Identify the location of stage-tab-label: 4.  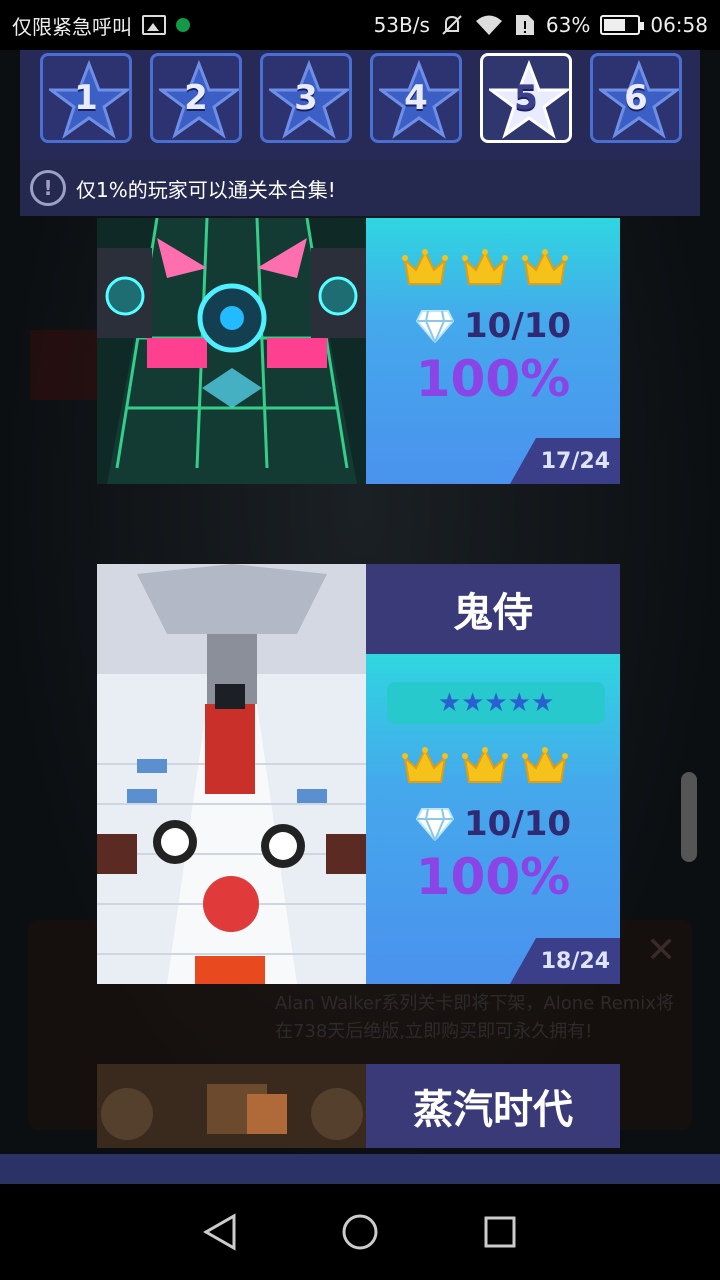
(416, 98).